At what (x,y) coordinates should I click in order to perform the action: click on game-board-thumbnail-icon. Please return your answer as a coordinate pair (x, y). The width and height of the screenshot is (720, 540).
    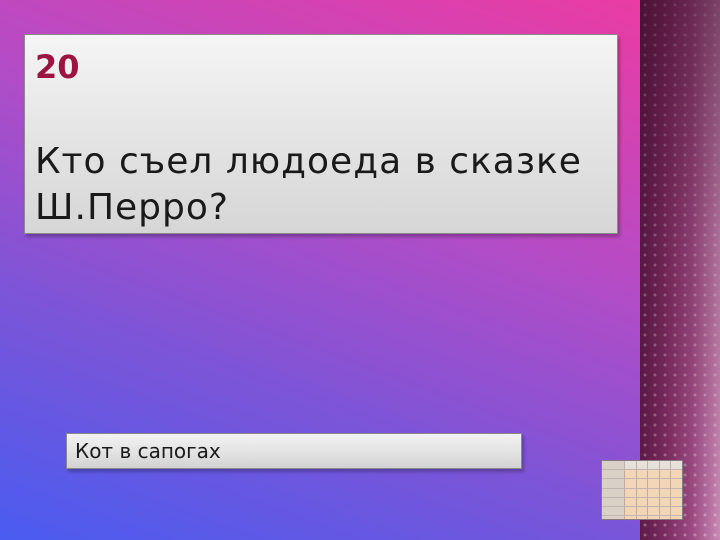
    Looking at the image, I should click on (642, 490).